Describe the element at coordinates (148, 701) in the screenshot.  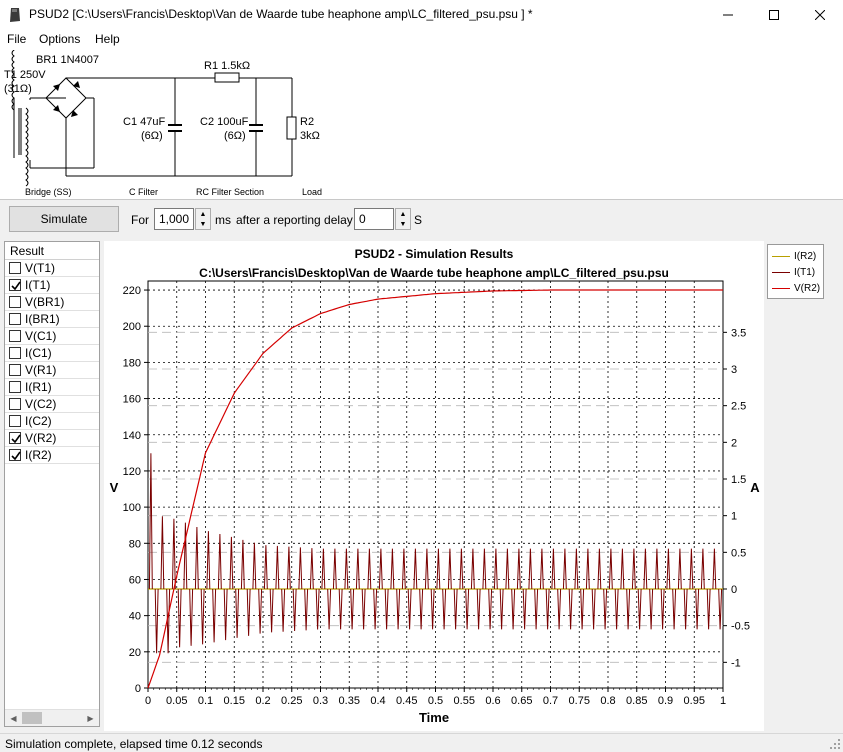
I see `x-tick-label: 0` at that location.